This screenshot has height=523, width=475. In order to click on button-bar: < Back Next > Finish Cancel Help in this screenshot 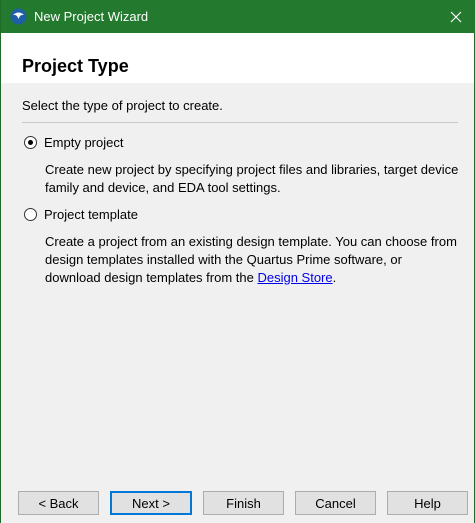, I will do `click(237, 502)`.